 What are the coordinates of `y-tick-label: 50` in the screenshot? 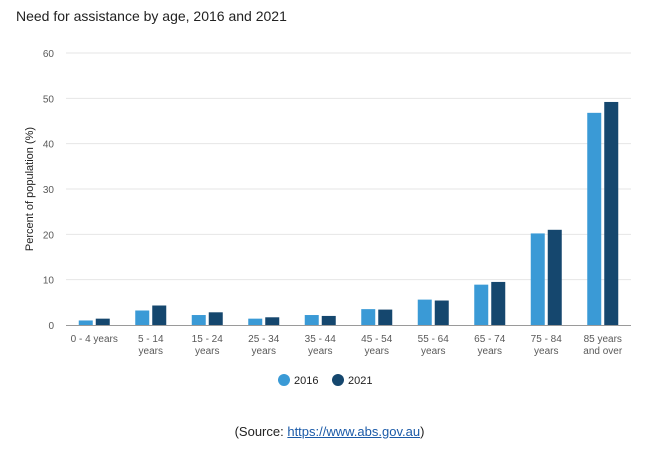 It's located at (49, 99).